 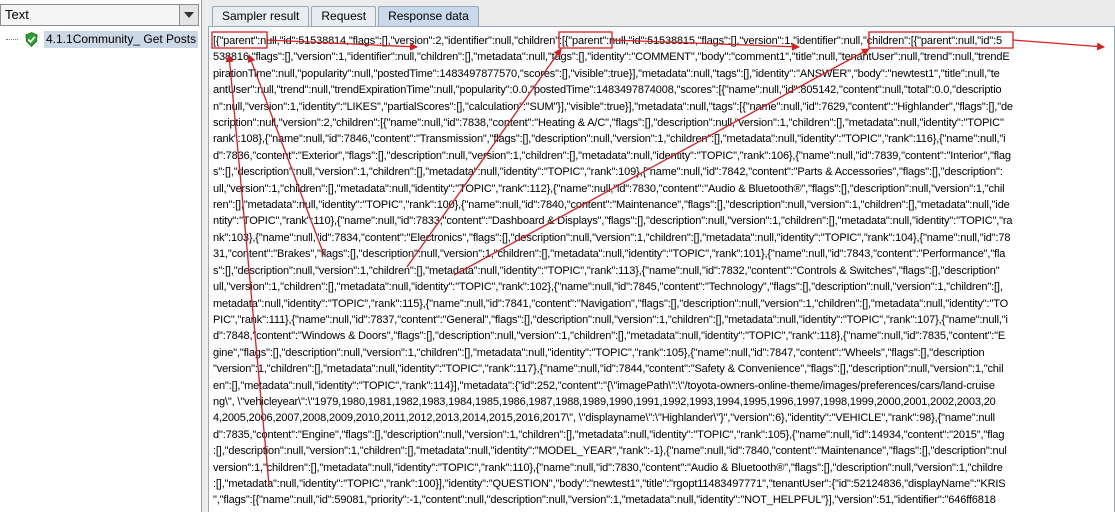 I want to click on chevron-down-icon, so click(x=188, y=15).